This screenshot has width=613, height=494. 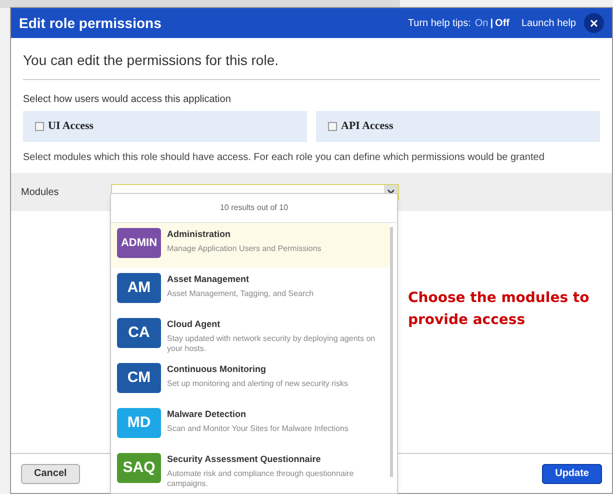 What do you see at coordinates (139, 288) in the screenshot?
I see `module-badge: AM` at bounding box center [139, 288].